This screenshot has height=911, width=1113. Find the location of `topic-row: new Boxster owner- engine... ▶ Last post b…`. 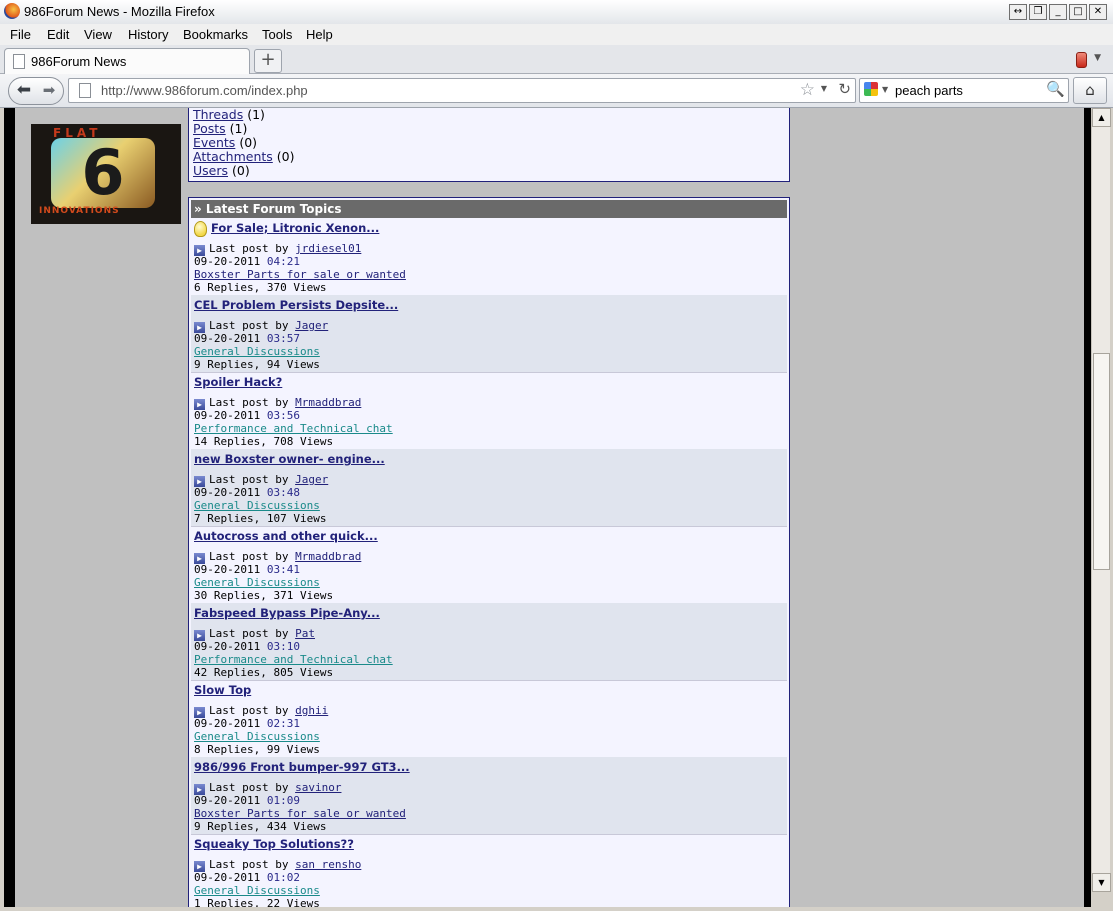

topic-row: new Boxster owner- engine... ▶ Last post b… is located at coordinates (489, 488).